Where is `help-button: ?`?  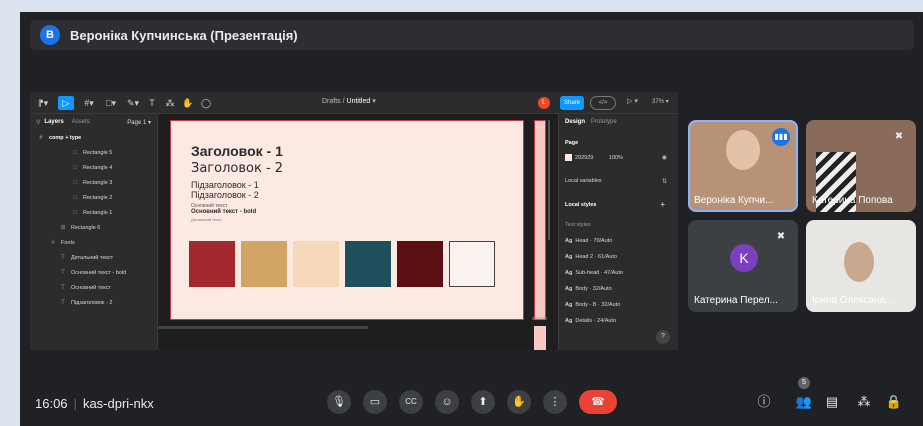 help-button: ? is located at coordinates (663, 337).